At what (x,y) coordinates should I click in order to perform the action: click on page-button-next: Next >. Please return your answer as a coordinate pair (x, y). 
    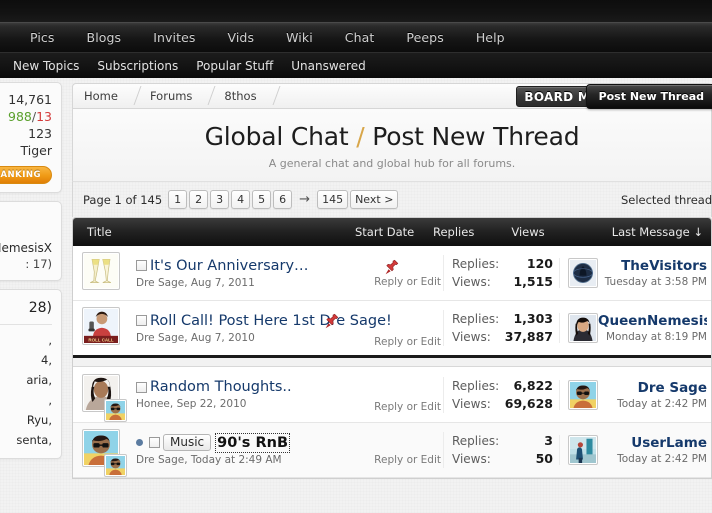
    Looking at the image, I should click on (374, 199).